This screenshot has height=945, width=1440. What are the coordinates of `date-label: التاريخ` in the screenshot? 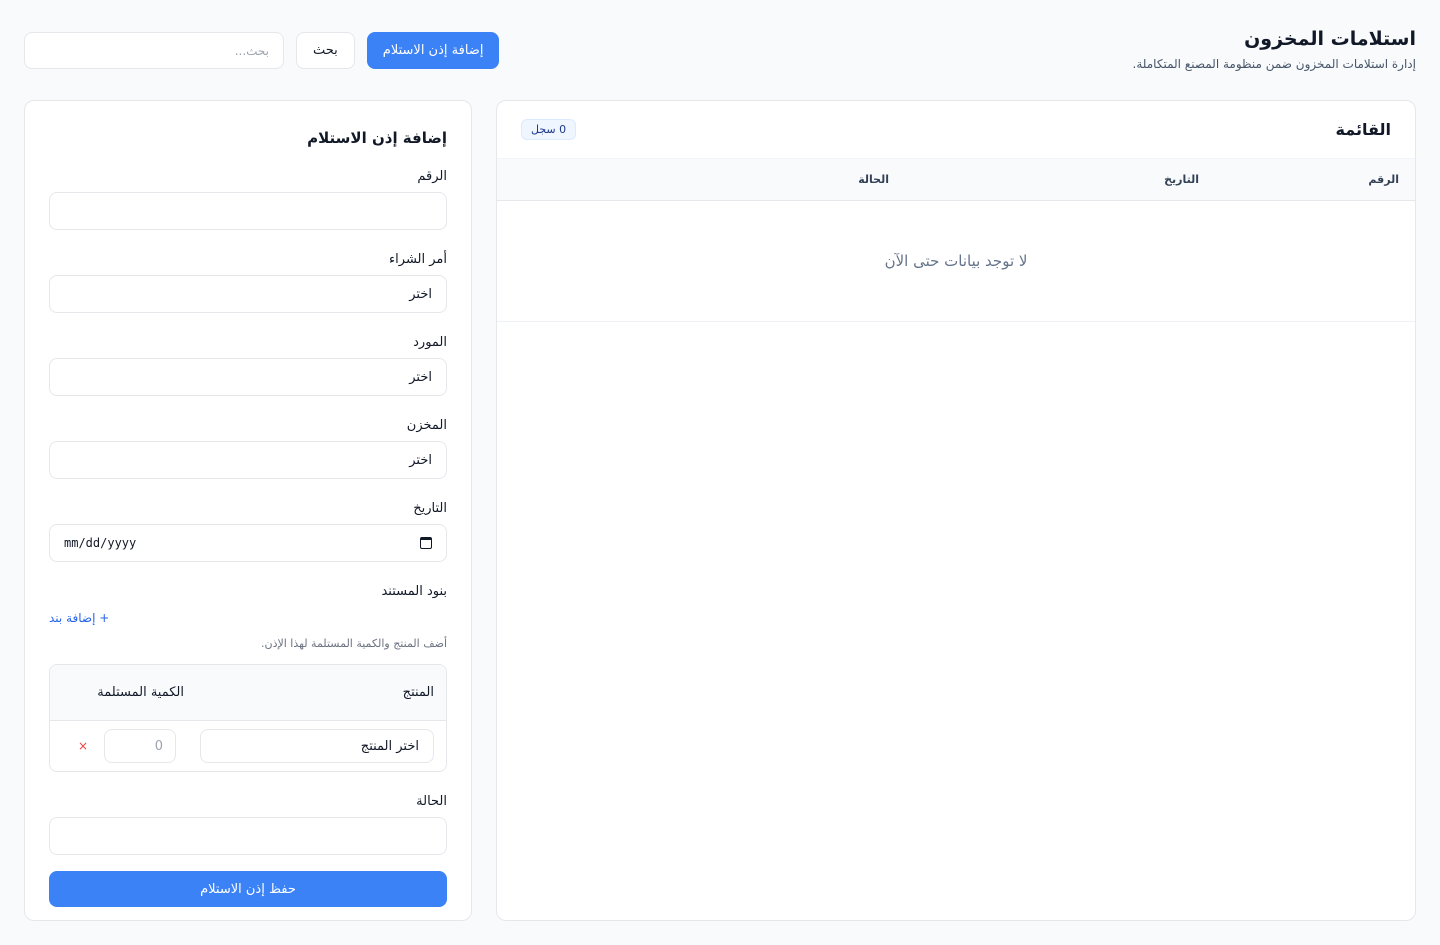 It's located at (430, 508).